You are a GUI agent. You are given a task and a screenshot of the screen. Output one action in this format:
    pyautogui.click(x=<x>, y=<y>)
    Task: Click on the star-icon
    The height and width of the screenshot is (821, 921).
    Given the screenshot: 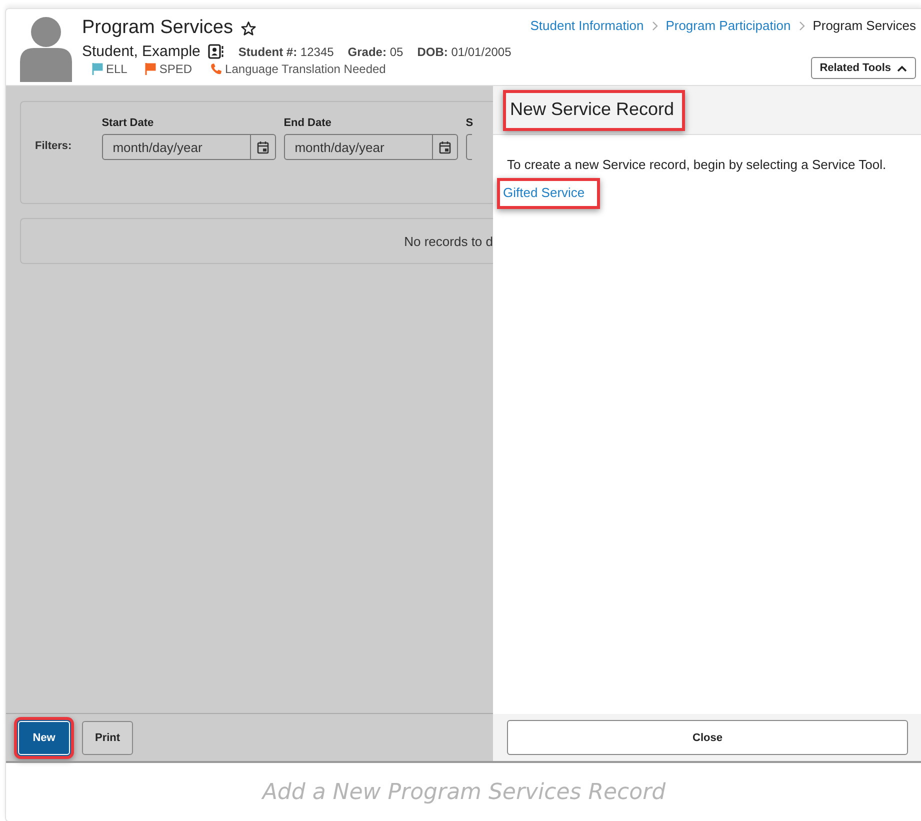 What is the action you would take?
    pyautogui.click(x=248, y=28)
    